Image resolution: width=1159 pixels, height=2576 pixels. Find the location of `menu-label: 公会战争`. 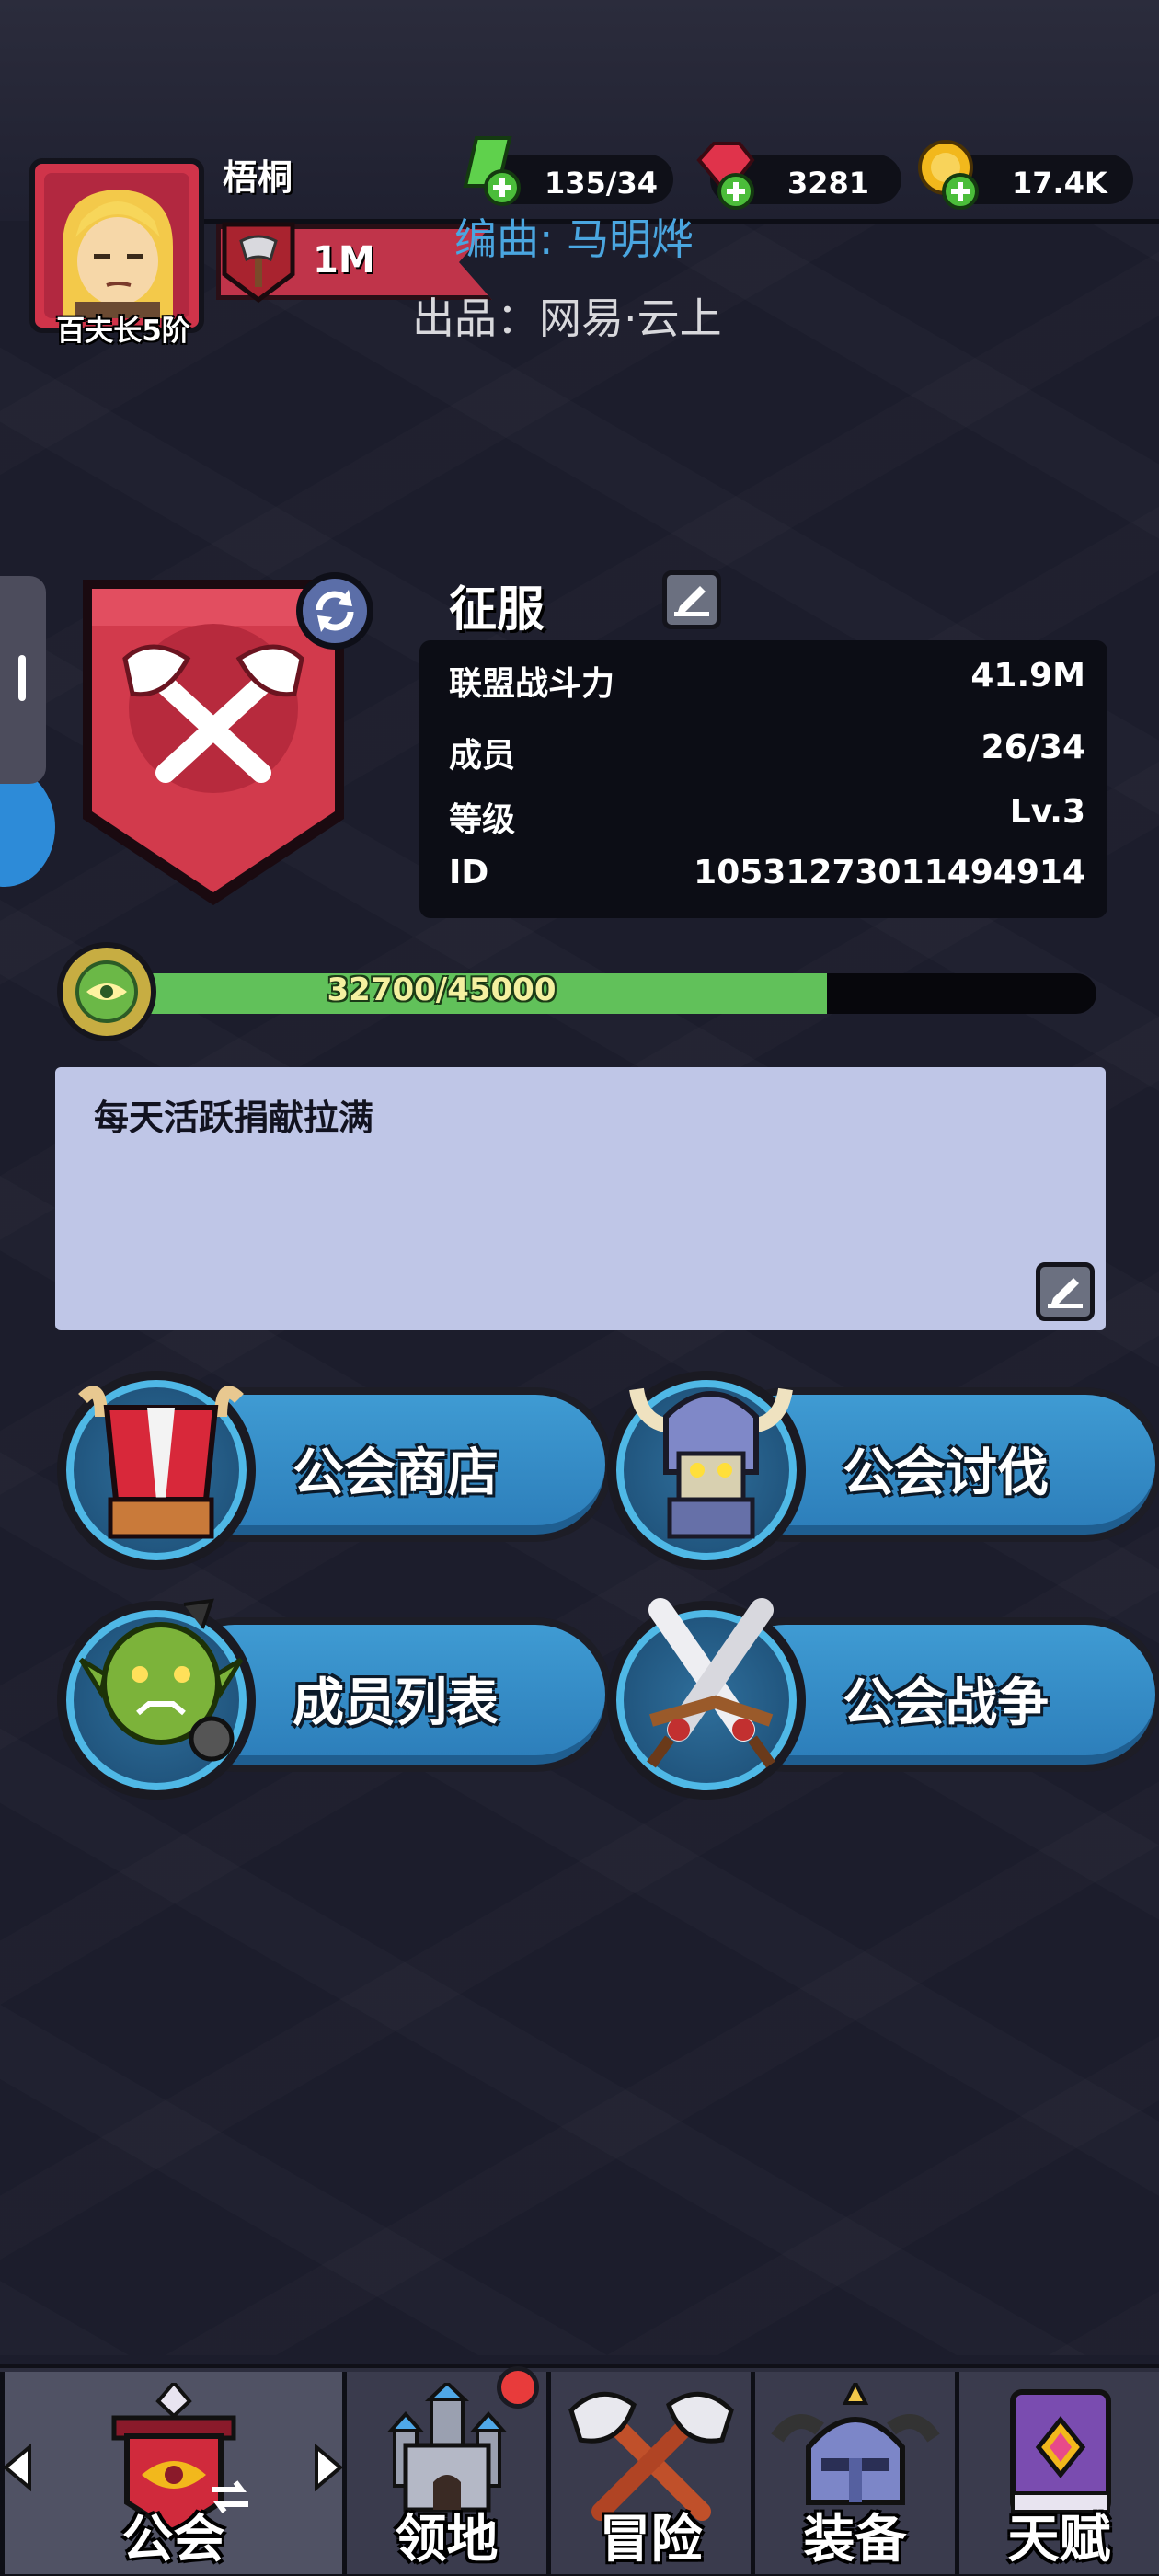

menu-label: 公会战争 is located at coordinates (946, 1703).